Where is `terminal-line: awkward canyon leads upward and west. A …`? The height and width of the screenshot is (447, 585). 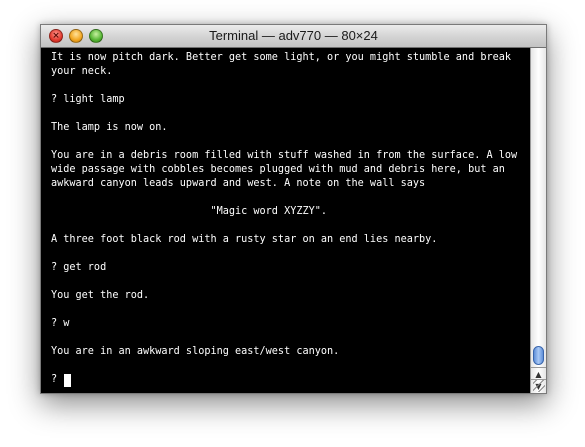
terminal-line: awkward canyon leads upward and west. A … is located at coordinates (238, 183).